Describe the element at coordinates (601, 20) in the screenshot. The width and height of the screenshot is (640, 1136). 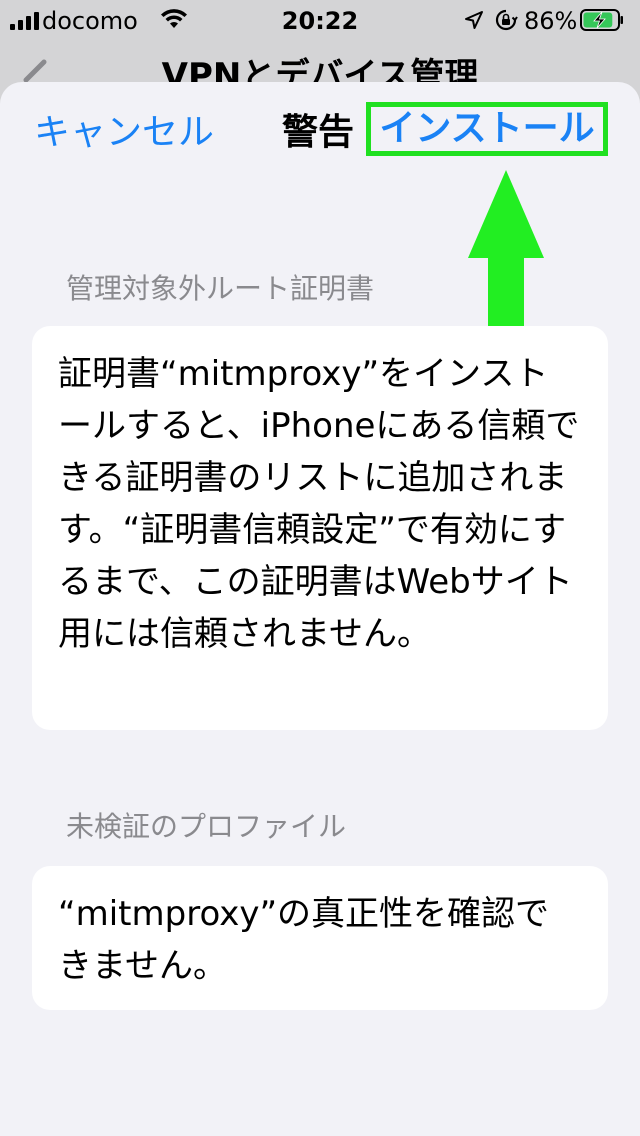
I see `battery-charging-icon` at that location.